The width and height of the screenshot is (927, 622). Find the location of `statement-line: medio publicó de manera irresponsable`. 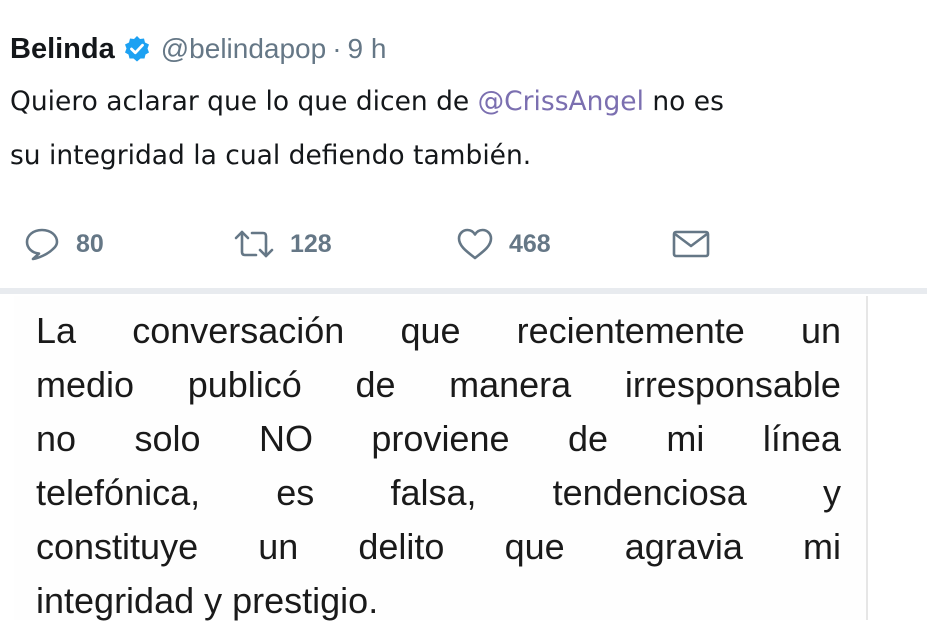

statement-line: medio publicó de manera irresponsable is located at coordinates (438, 385).